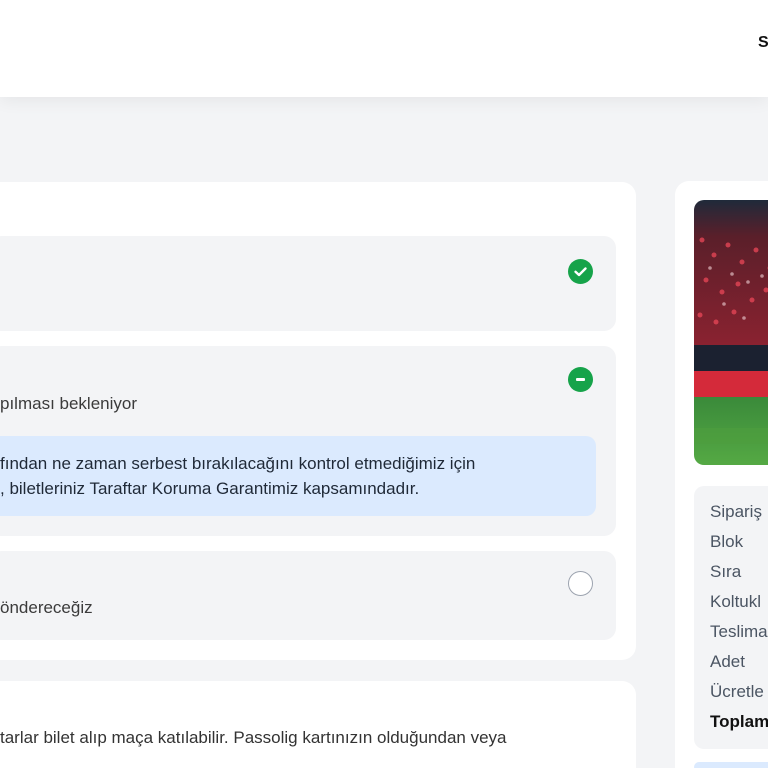 The width and height of the screenshot is (768, 768). I want to click on order-details-panel, so click(731, 617).